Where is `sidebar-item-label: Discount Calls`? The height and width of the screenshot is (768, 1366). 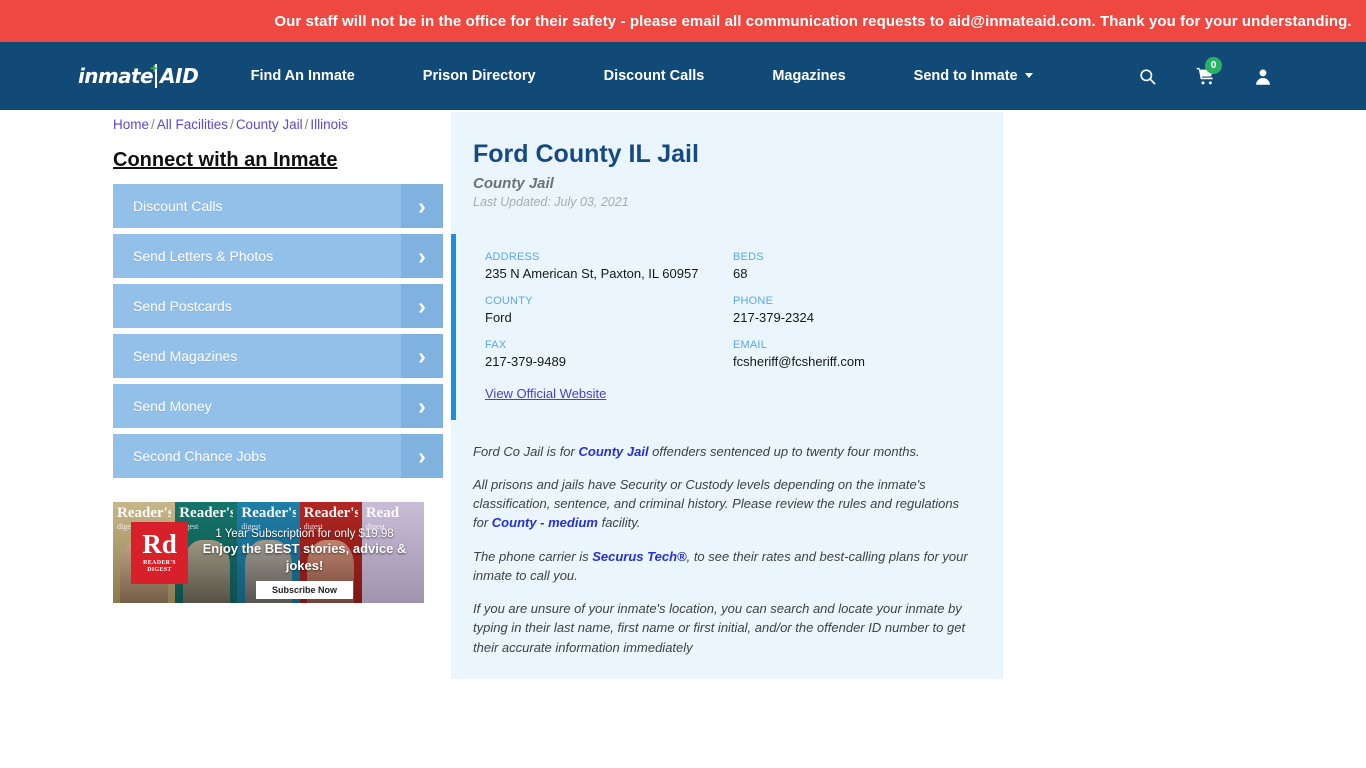 sidebar-item-label: Discount Calls is located at coordinates (178, 206).